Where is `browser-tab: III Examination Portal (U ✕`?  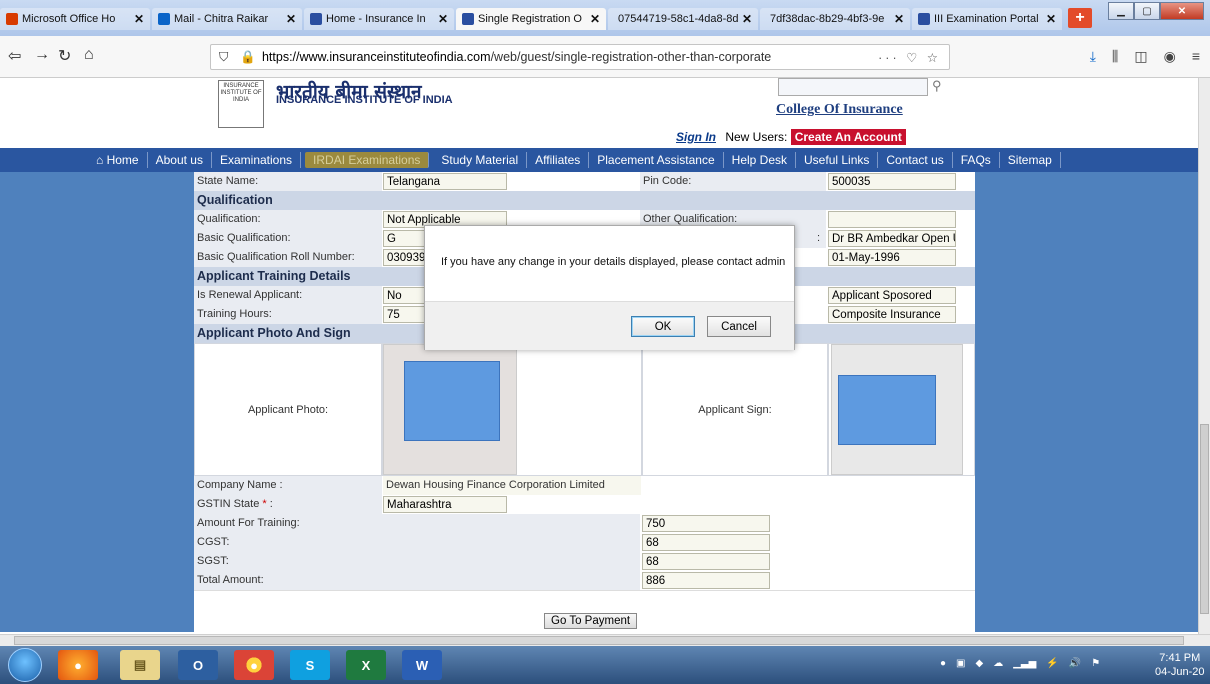
browser-tab: III Examination Portal (U ✕ is located at coordinates (987, 19).